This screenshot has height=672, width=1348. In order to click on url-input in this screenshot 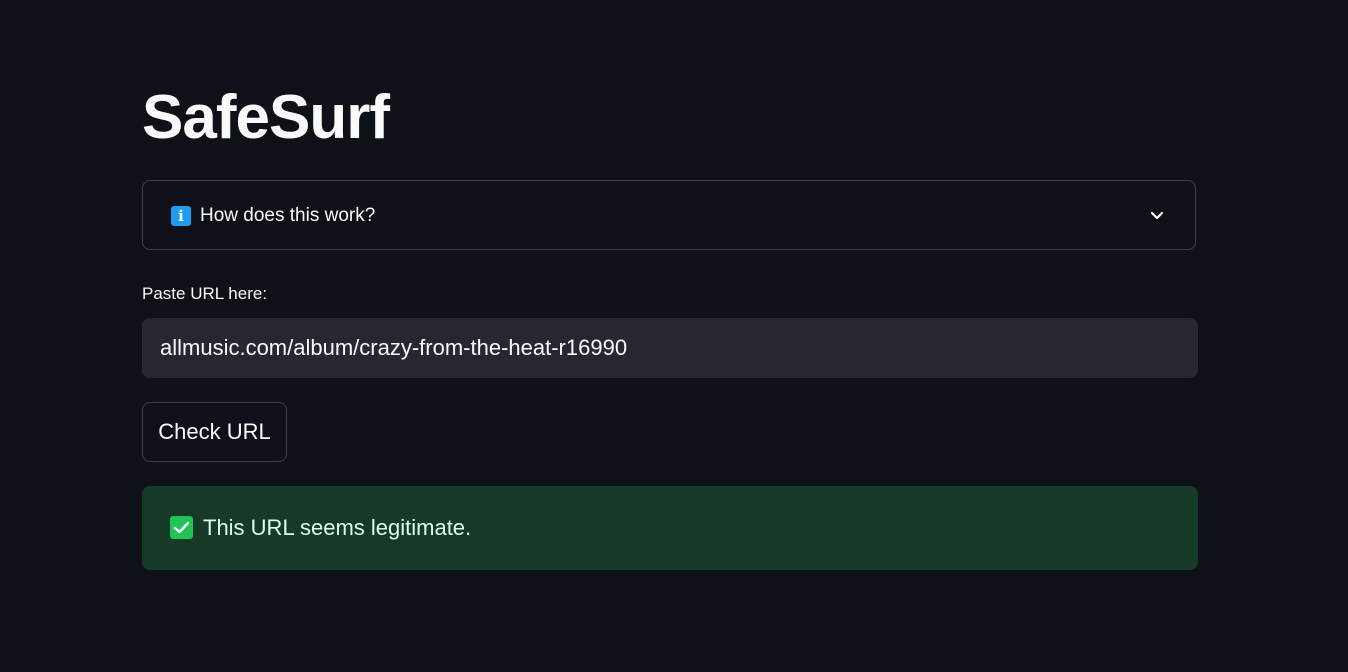, I will do `click(670, 348)`.